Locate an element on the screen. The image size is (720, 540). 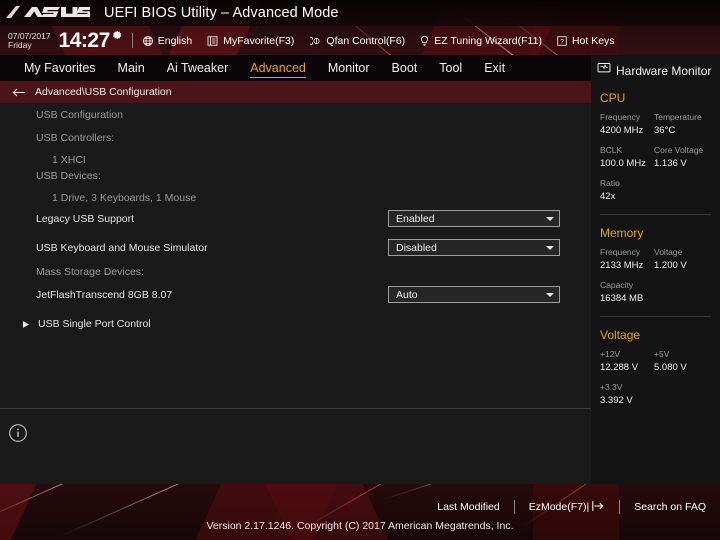
clock-value: 14:27 is located at coordinates (84, 40).